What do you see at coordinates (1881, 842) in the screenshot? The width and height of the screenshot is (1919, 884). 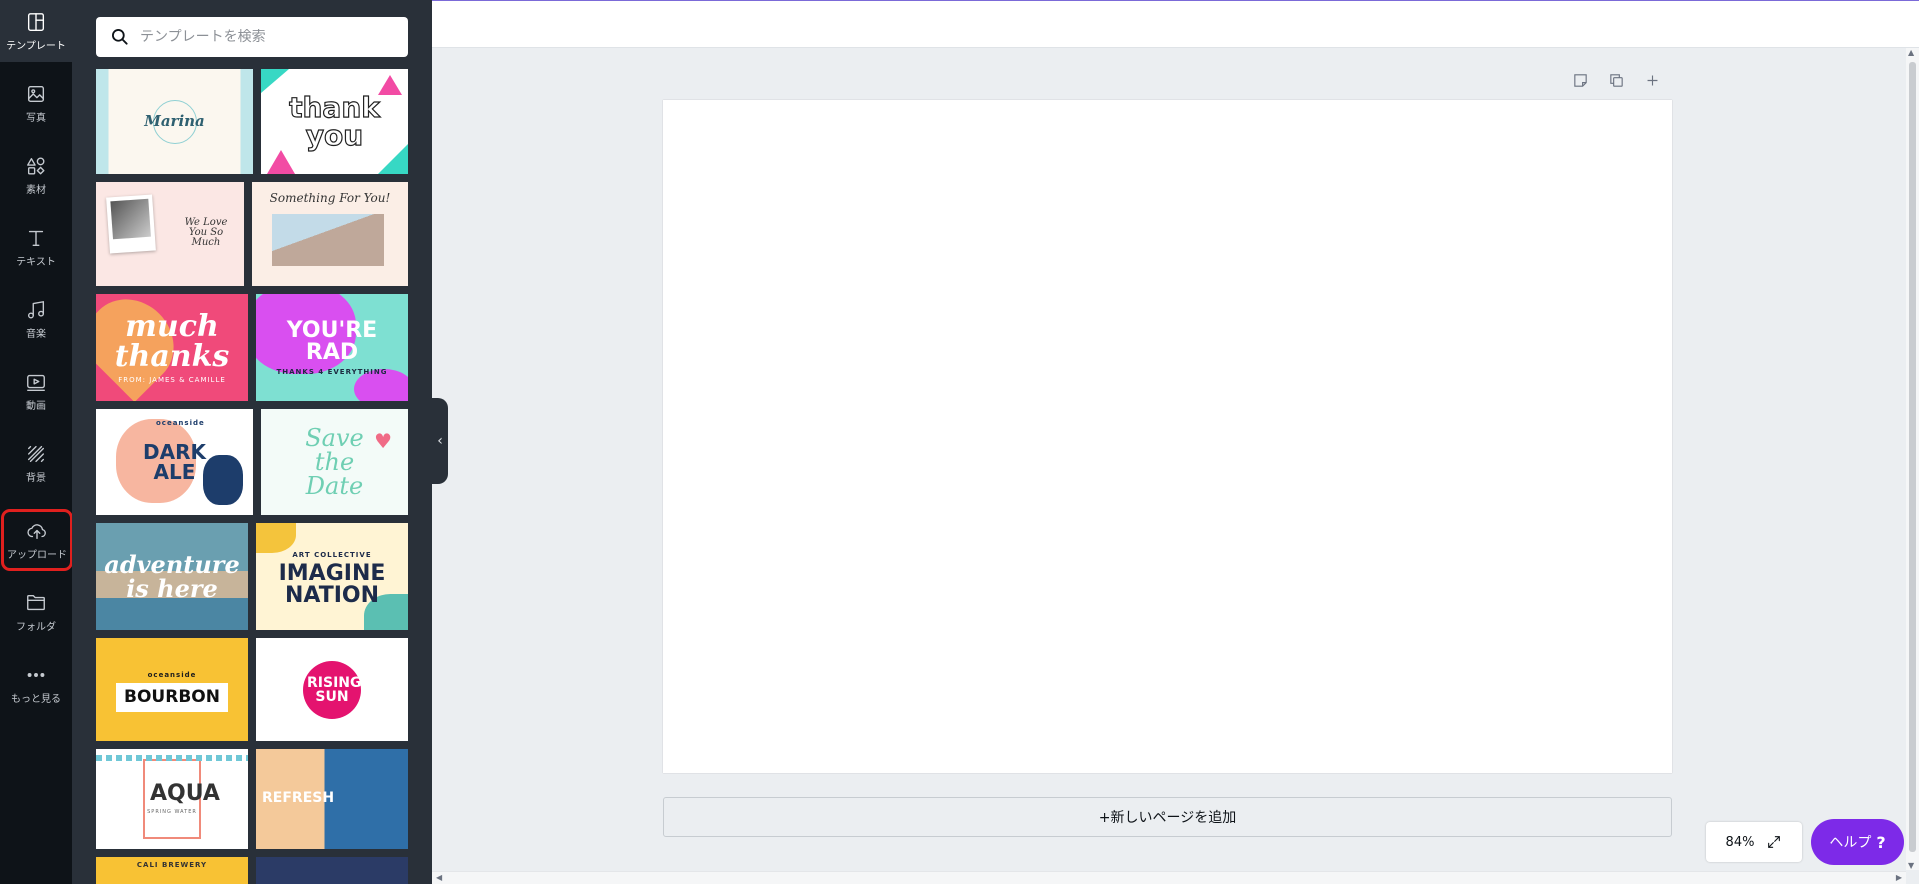 I see `question-mark-icon: ?` at bounding box center [1881, 842].